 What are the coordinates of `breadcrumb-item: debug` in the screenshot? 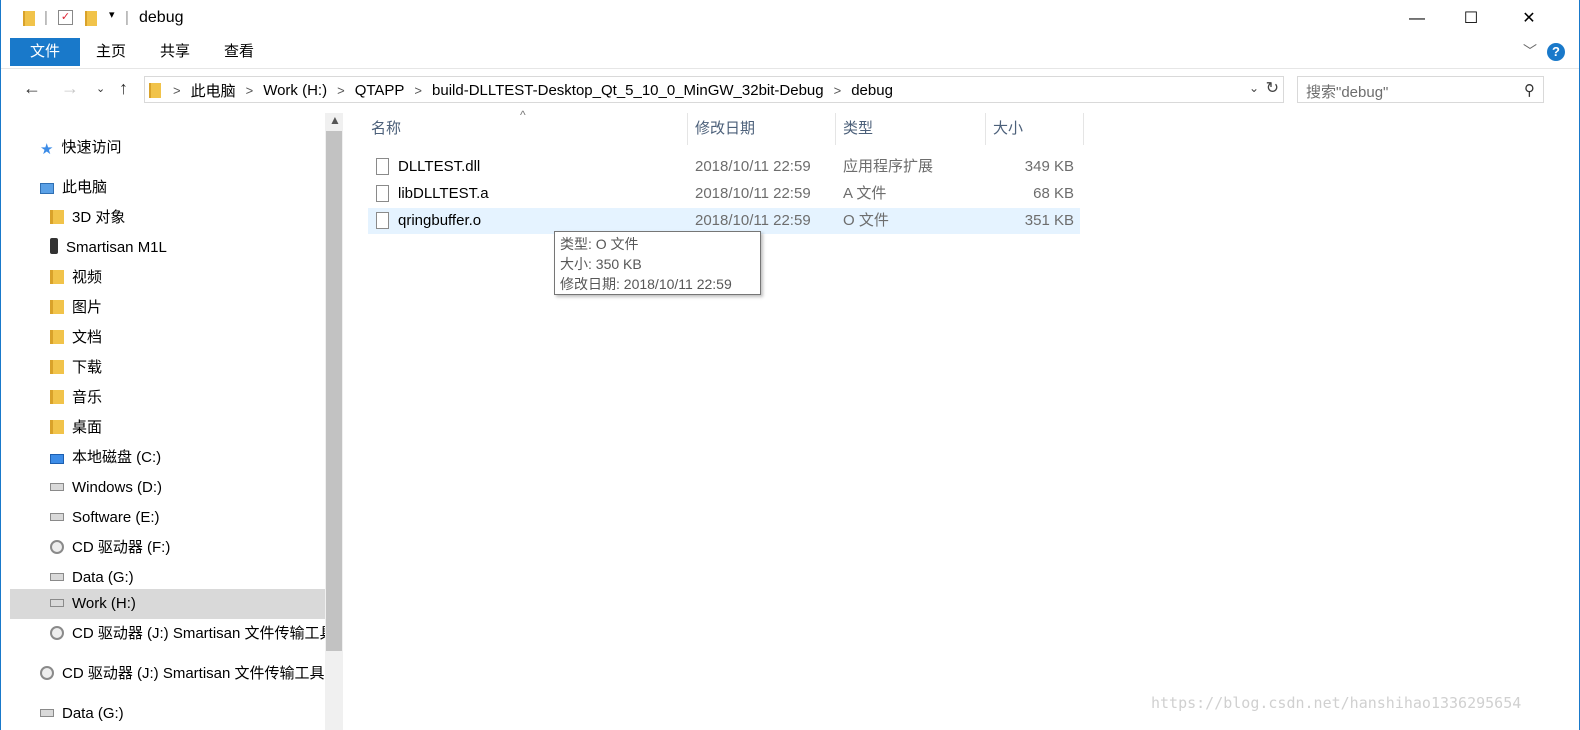 It's located at (872, 90).